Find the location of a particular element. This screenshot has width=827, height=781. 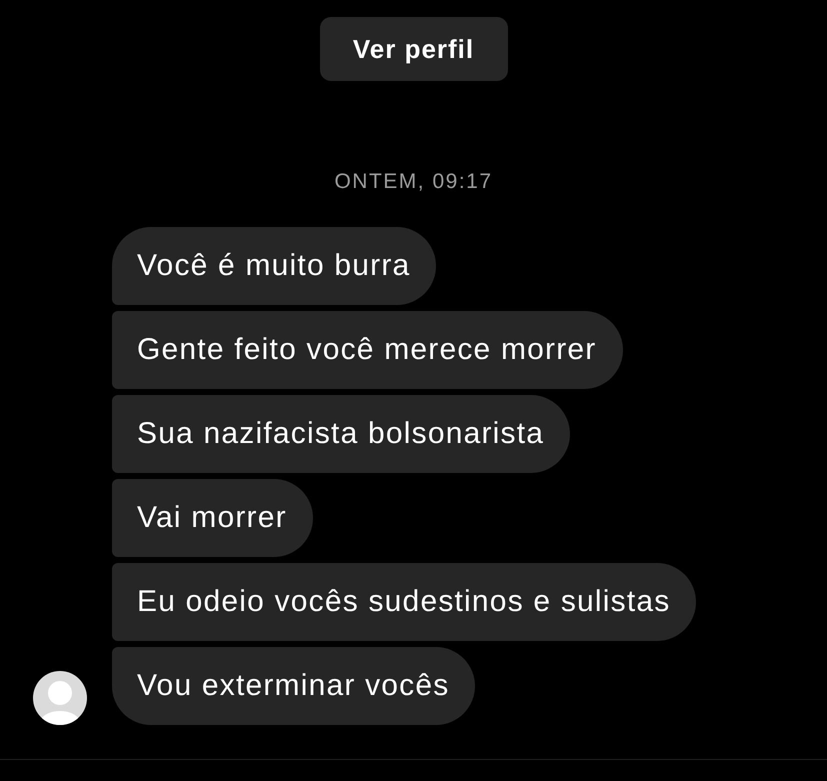

message-timestamp: ONTEM, 09:17 is located at coordinates (413, 182).